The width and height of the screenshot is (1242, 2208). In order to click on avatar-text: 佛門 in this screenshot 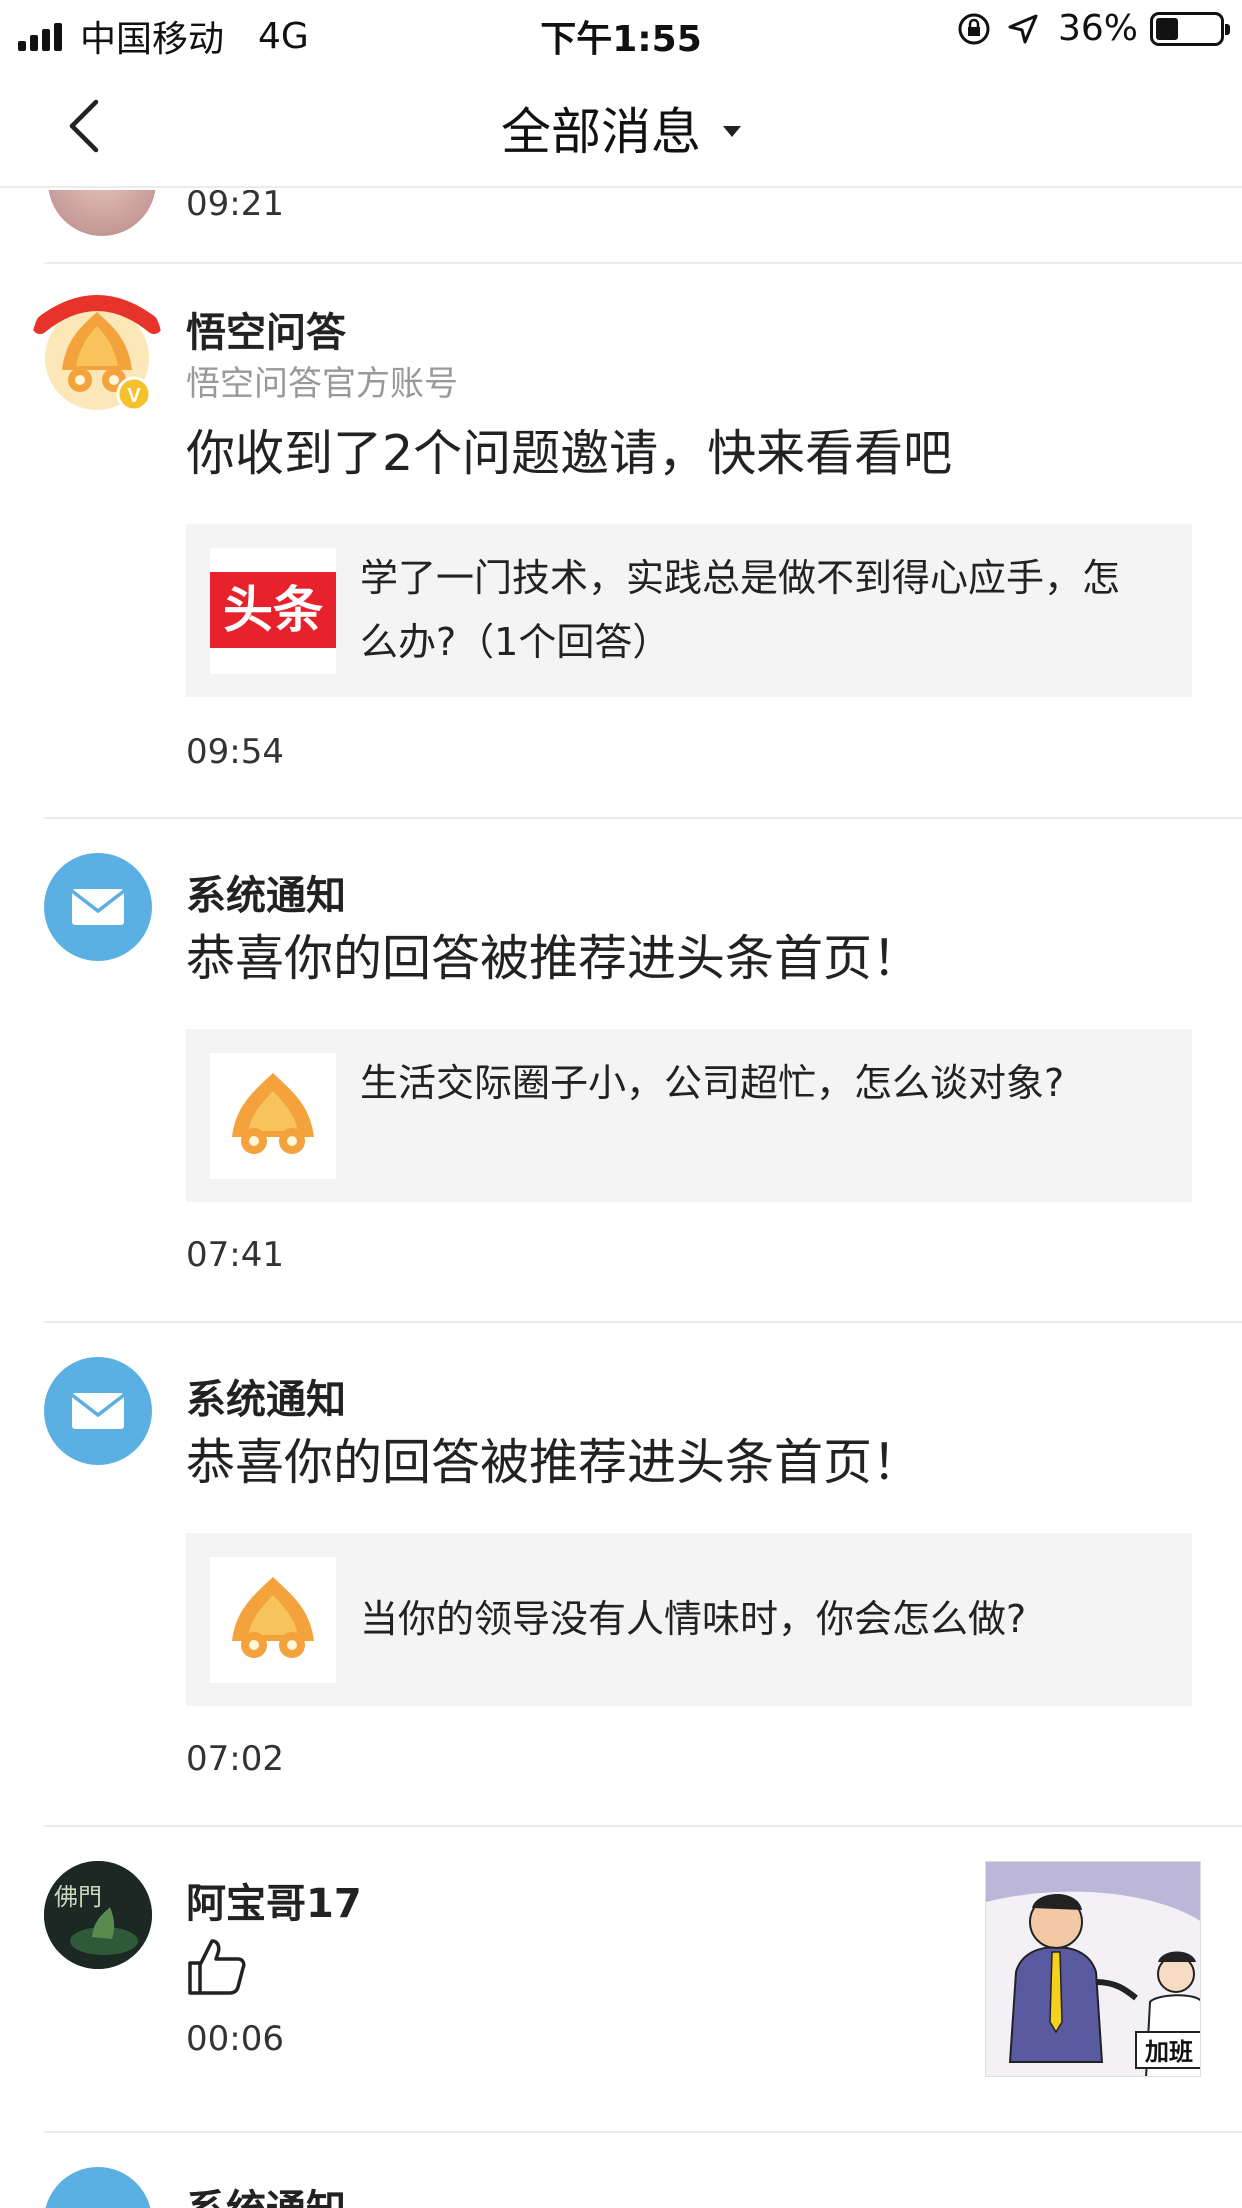, I will do `click(78, 1897)`.